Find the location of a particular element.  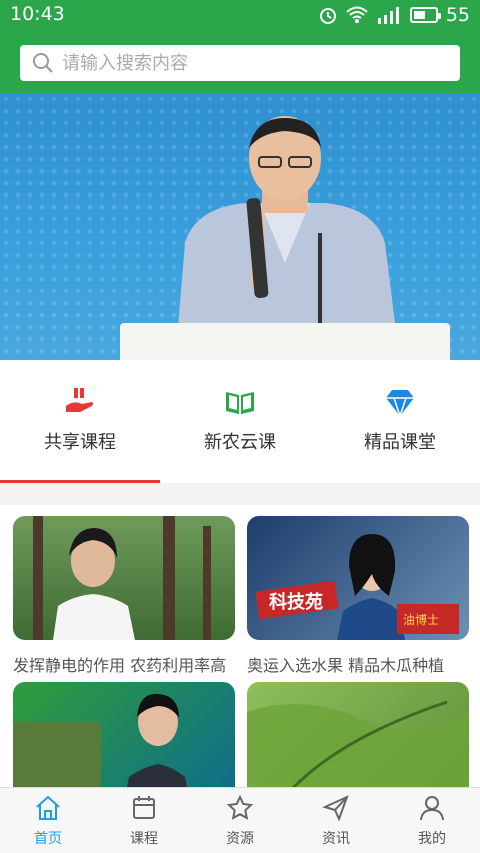

nav-news: 资讯 is located at coordinates (336, 820).